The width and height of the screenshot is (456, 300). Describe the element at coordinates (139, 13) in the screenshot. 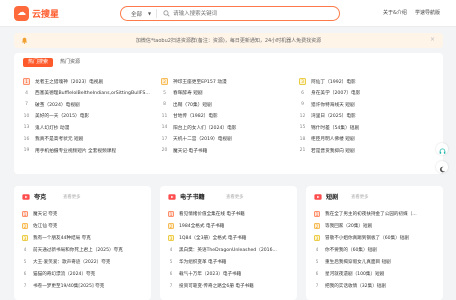

I see `search-scope-select: 全部 ▼` at that location.